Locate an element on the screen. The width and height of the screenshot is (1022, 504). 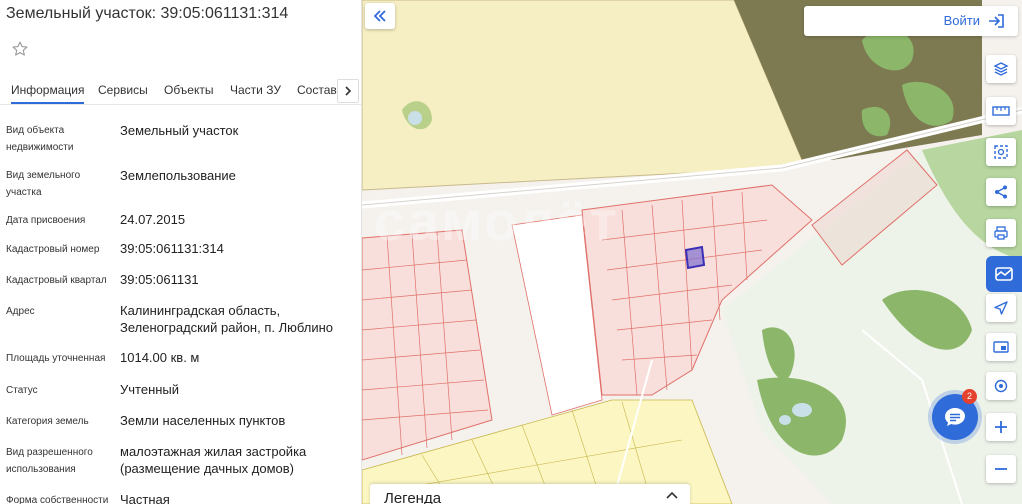
print-button is located at coordinates (1001, 233).